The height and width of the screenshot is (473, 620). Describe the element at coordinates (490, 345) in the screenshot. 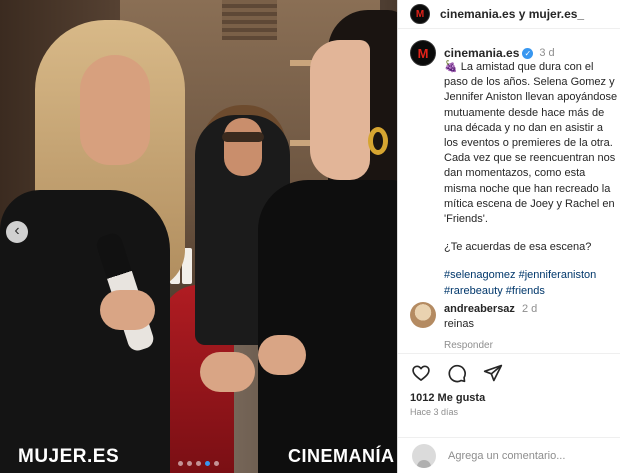

I see `reply-button: Responder` at that location.